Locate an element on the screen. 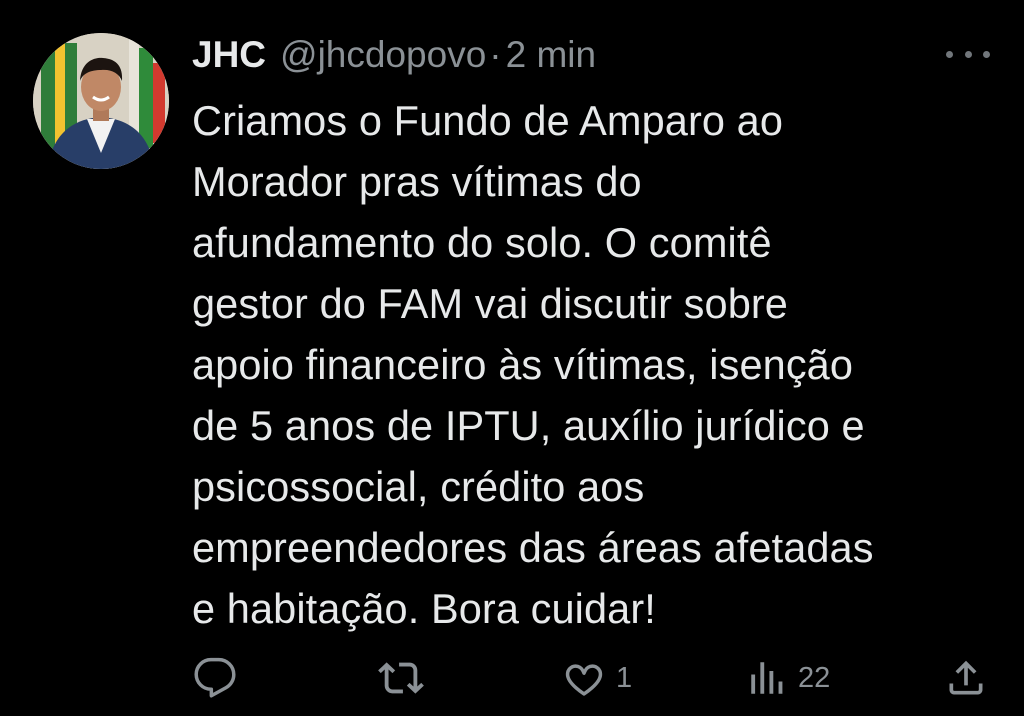  share-button is located at coordinates (966, 678).